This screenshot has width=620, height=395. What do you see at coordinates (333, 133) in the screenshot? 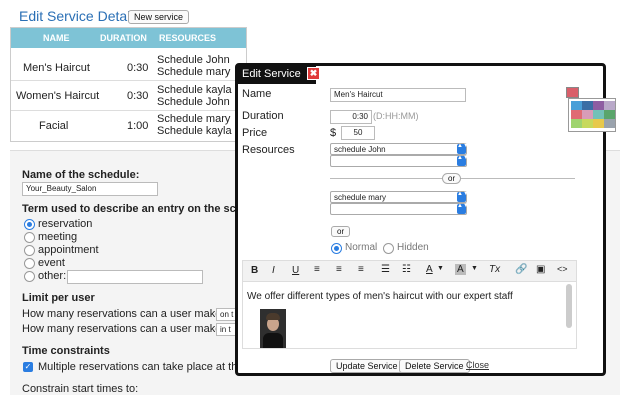
I see `currency-symbol: $` at bounding box center [333, 133].